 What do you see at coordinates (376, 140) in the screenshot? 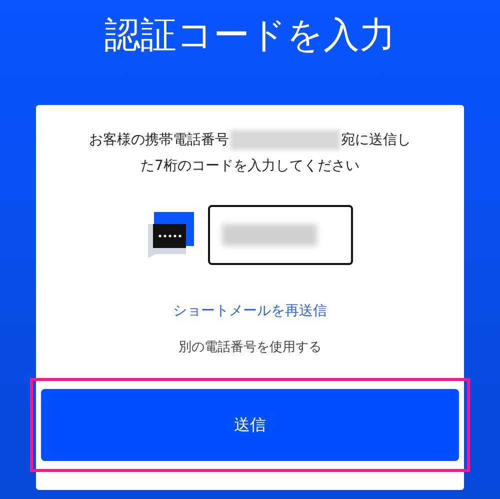
I see `instruction-text: 宛に送信し` at bounding box center [376, 140].